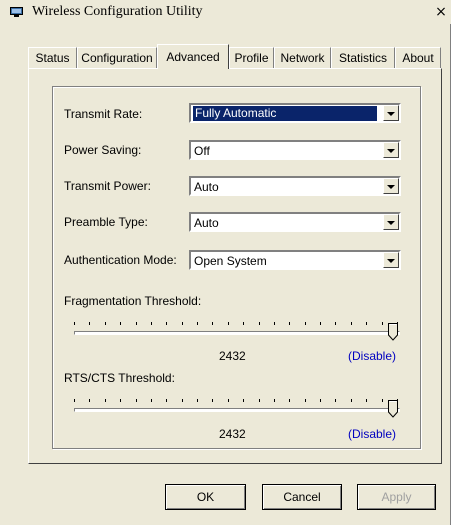 The image size is (451, 525). I want to click on authentication-mode-select: Open System, so click(295, 260).